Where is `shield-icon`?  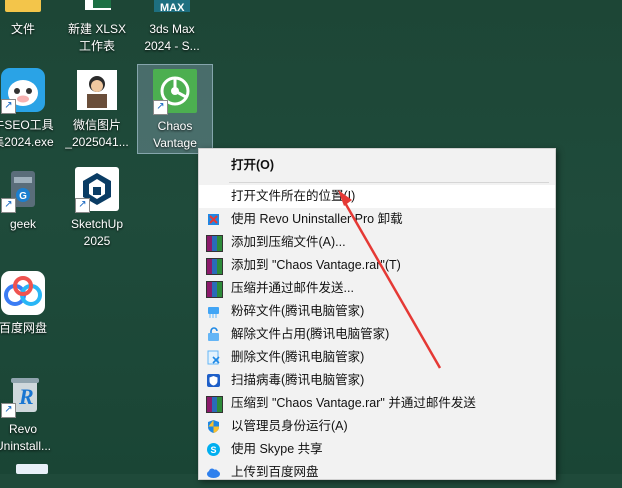
shield-icon is located at coordinates (213, 380).